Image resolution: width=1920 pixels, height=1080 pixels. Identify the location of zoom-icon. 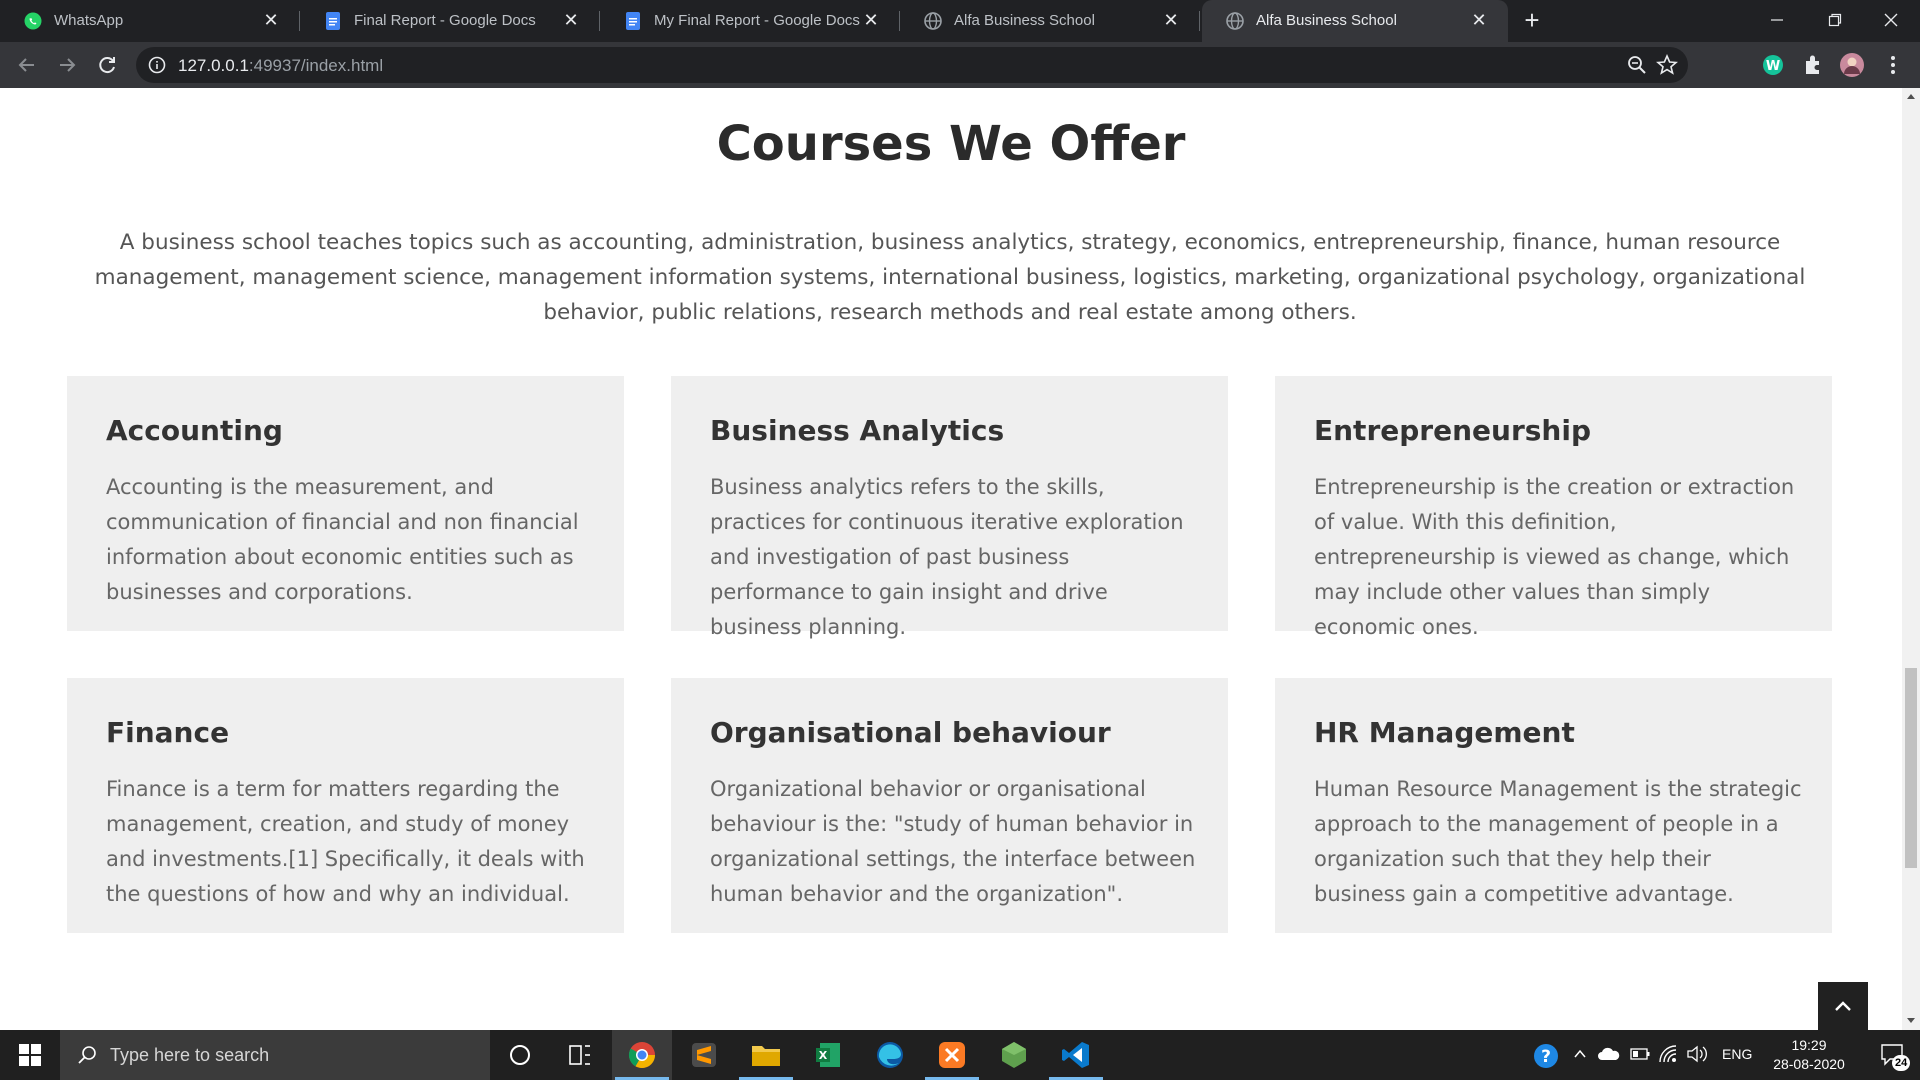
(1637, 65).